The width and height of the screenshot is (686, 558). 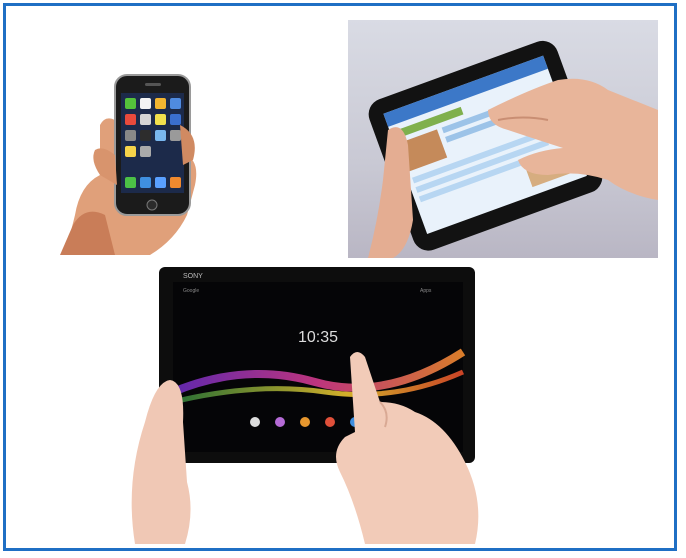 I want to click on sony-brand-label: SONY, so click(x=193, y=276).